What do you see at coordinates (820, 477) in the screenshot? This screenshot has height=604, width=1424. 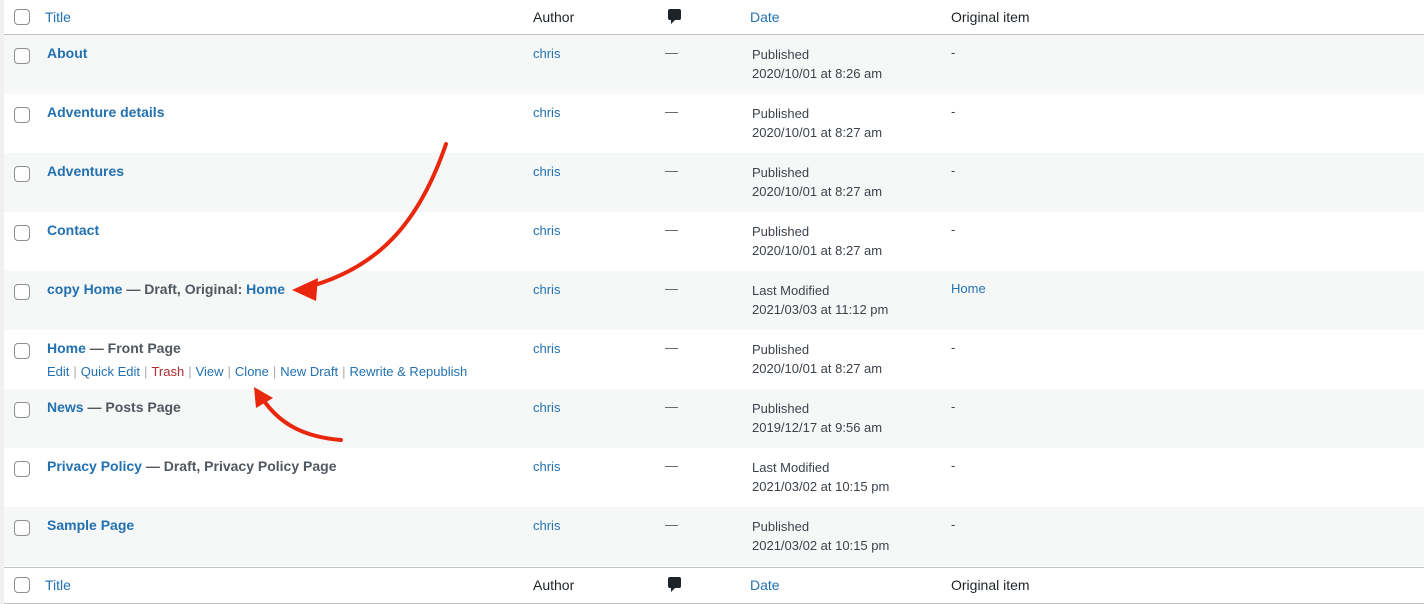 I see `date-cell: Last Modified 2021/03/02 at 10:15 pm` at bounding box center [820, 477].